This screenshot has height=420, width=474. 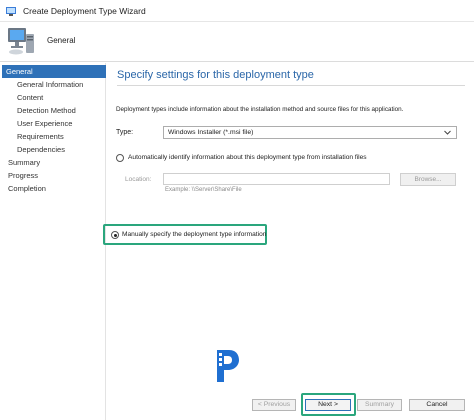 What do you see at coordinates (40, 136) in the screenshot?
I see `nav-item-requirements: Requirements` at bounding box center [40, 136].